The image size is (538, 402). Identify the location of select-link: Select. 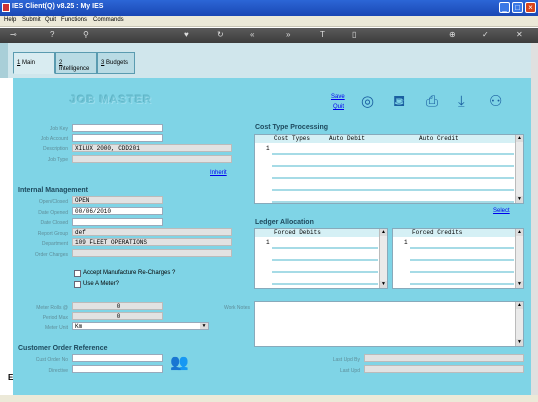
(501, 211).